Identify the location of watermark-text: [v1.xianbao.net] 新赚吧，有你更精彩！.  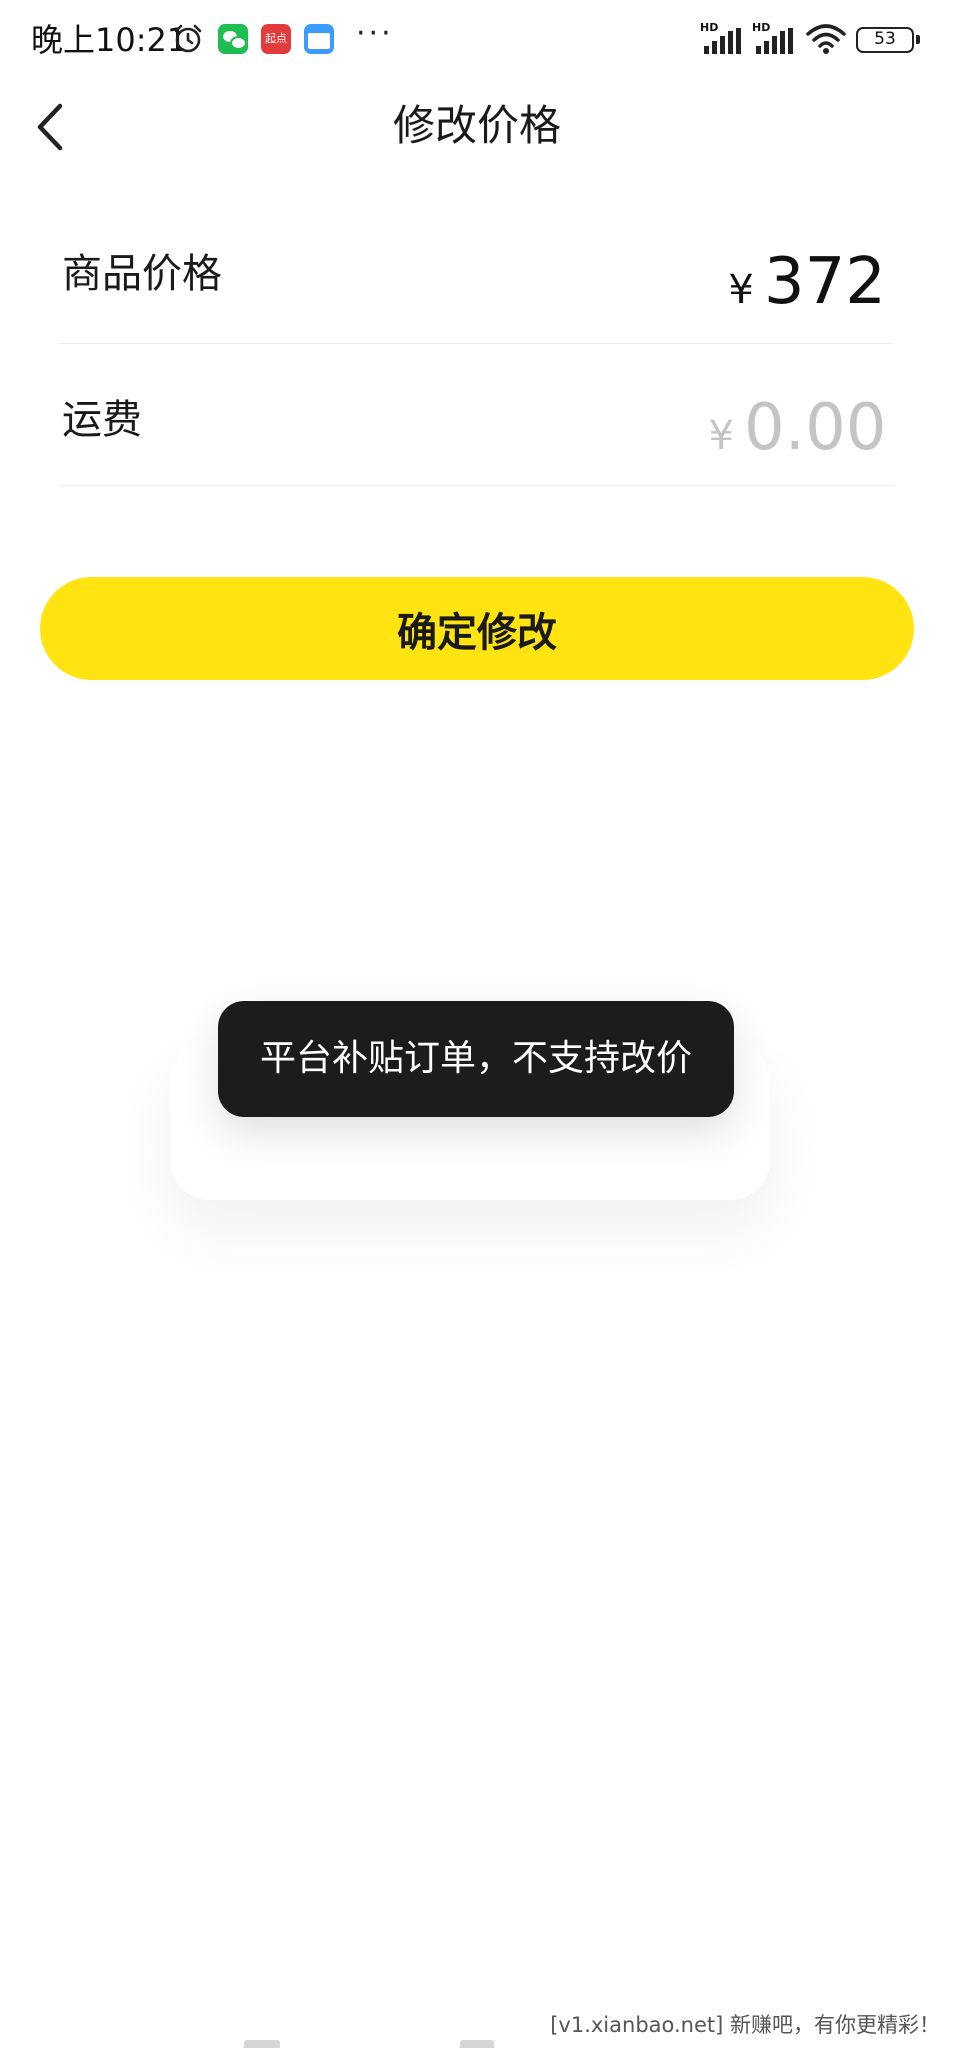
(745, 2025).